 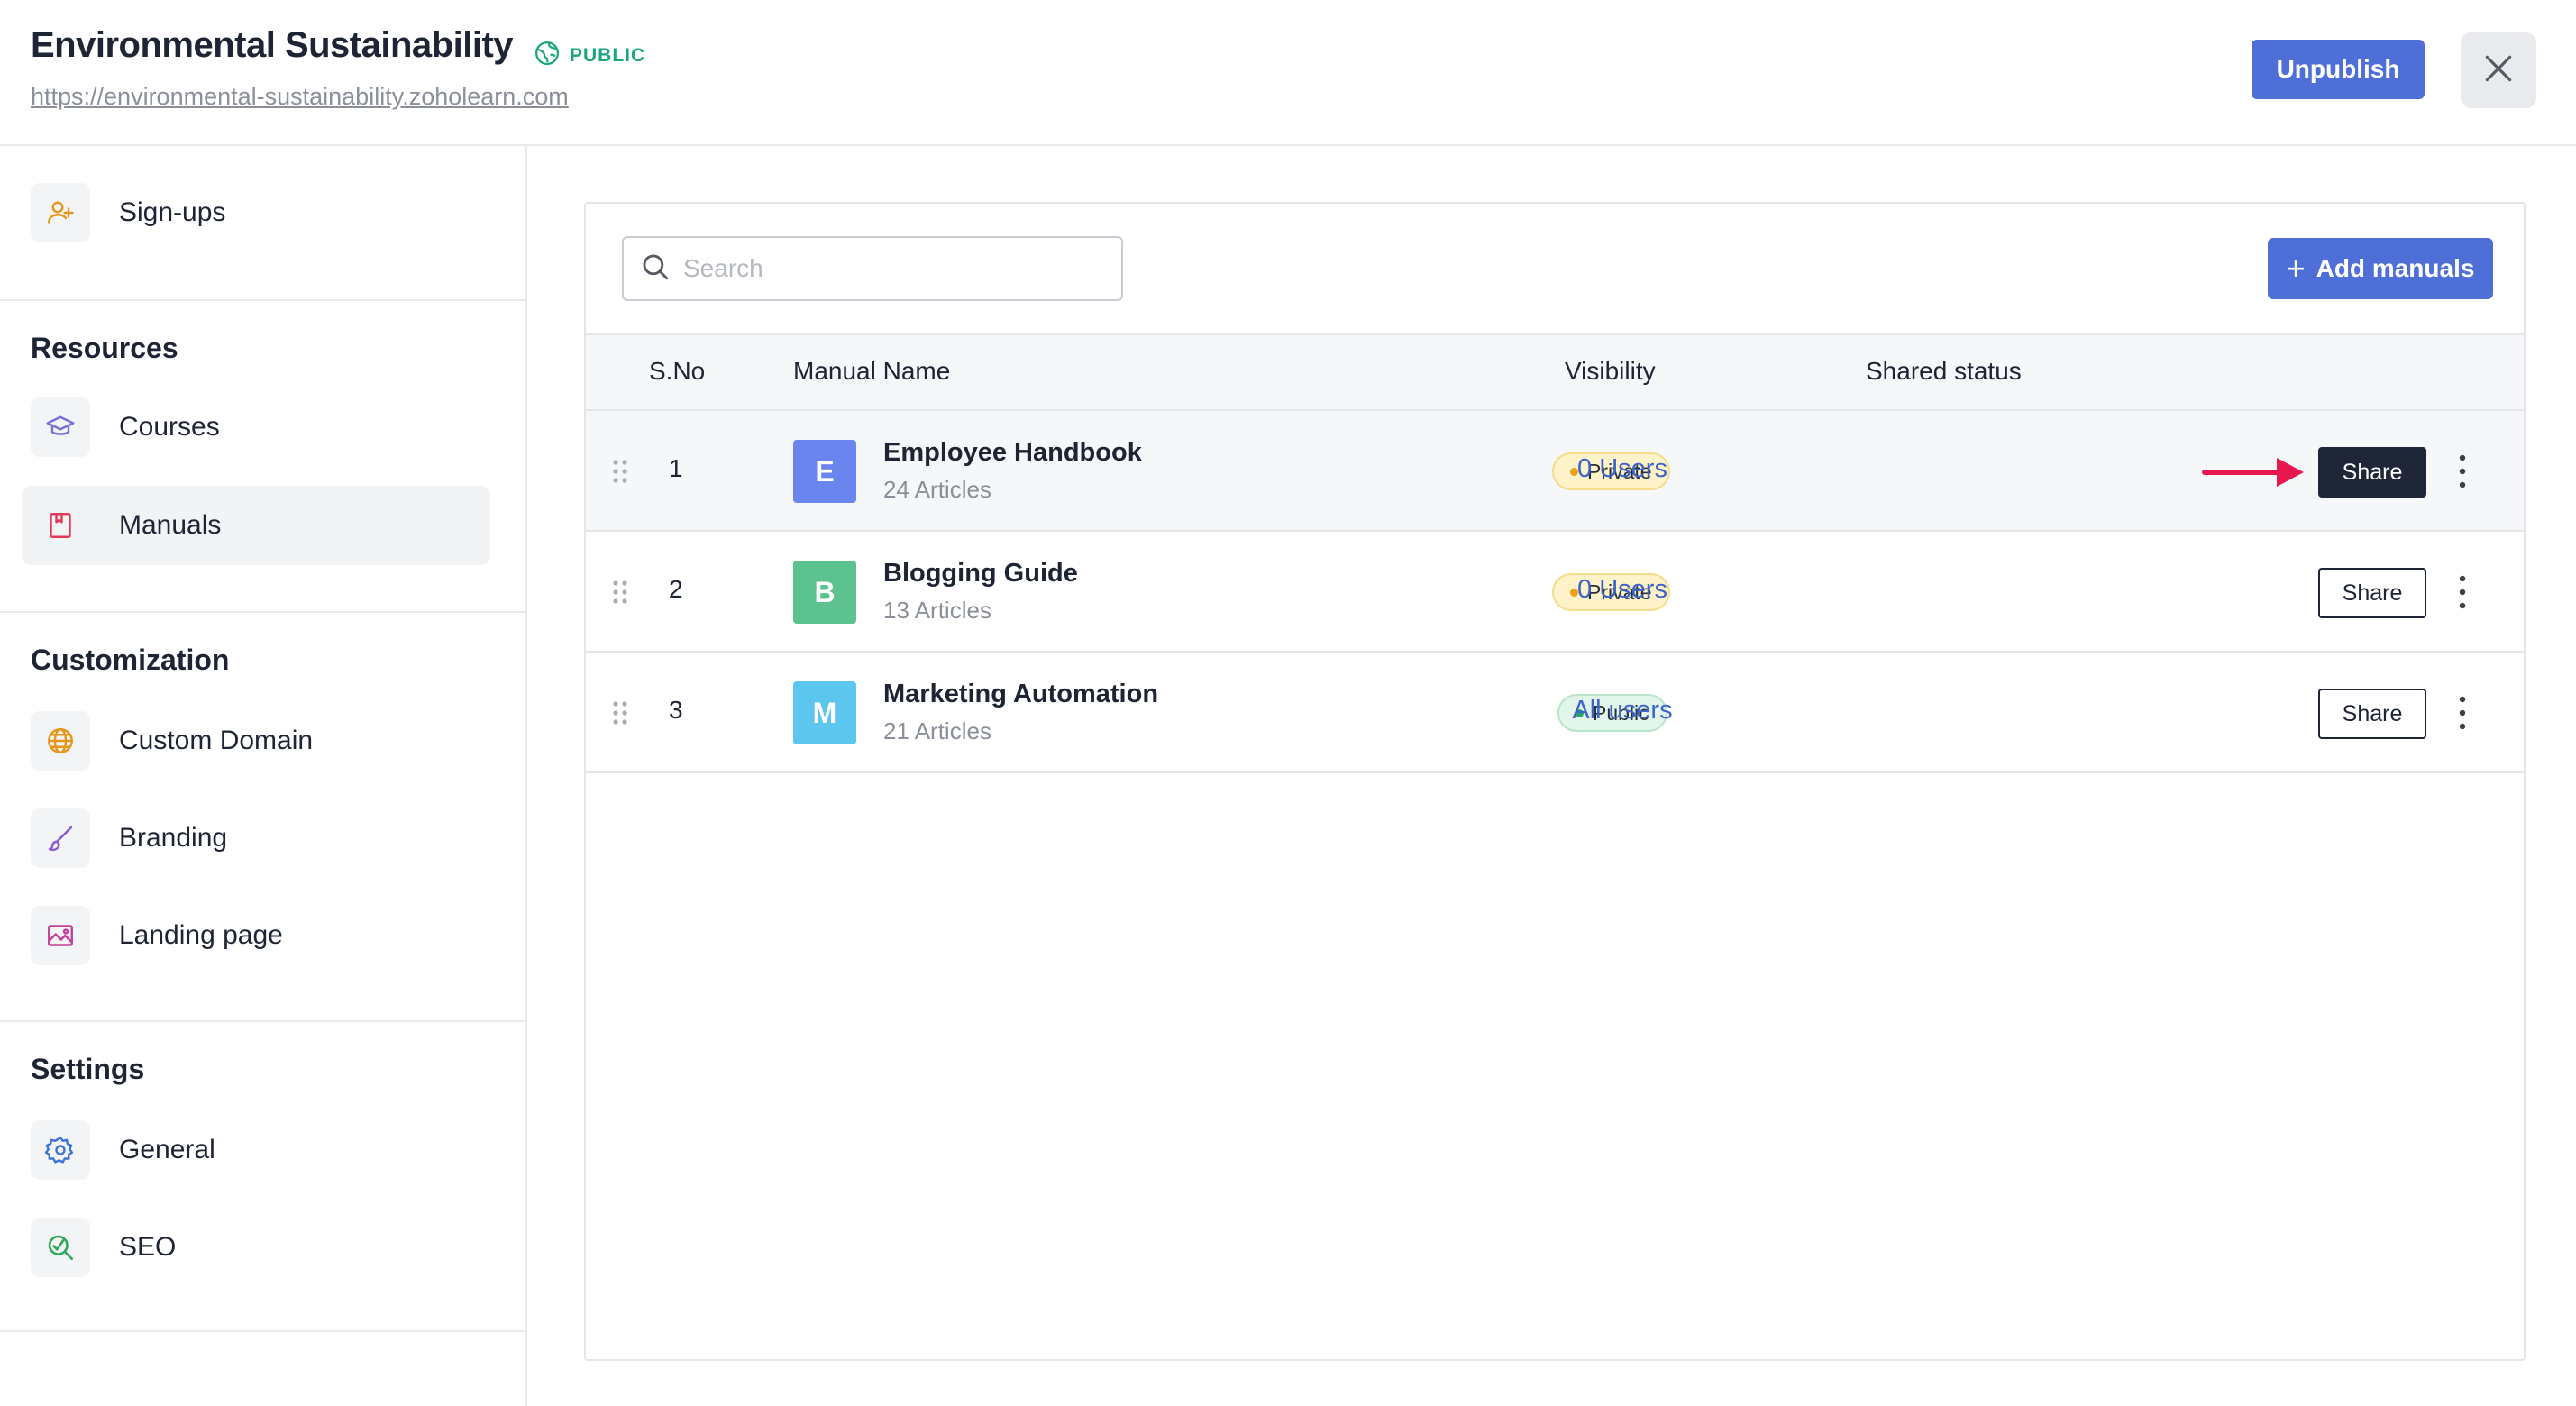 I want to click on search-input, so click(x=890, y=268).